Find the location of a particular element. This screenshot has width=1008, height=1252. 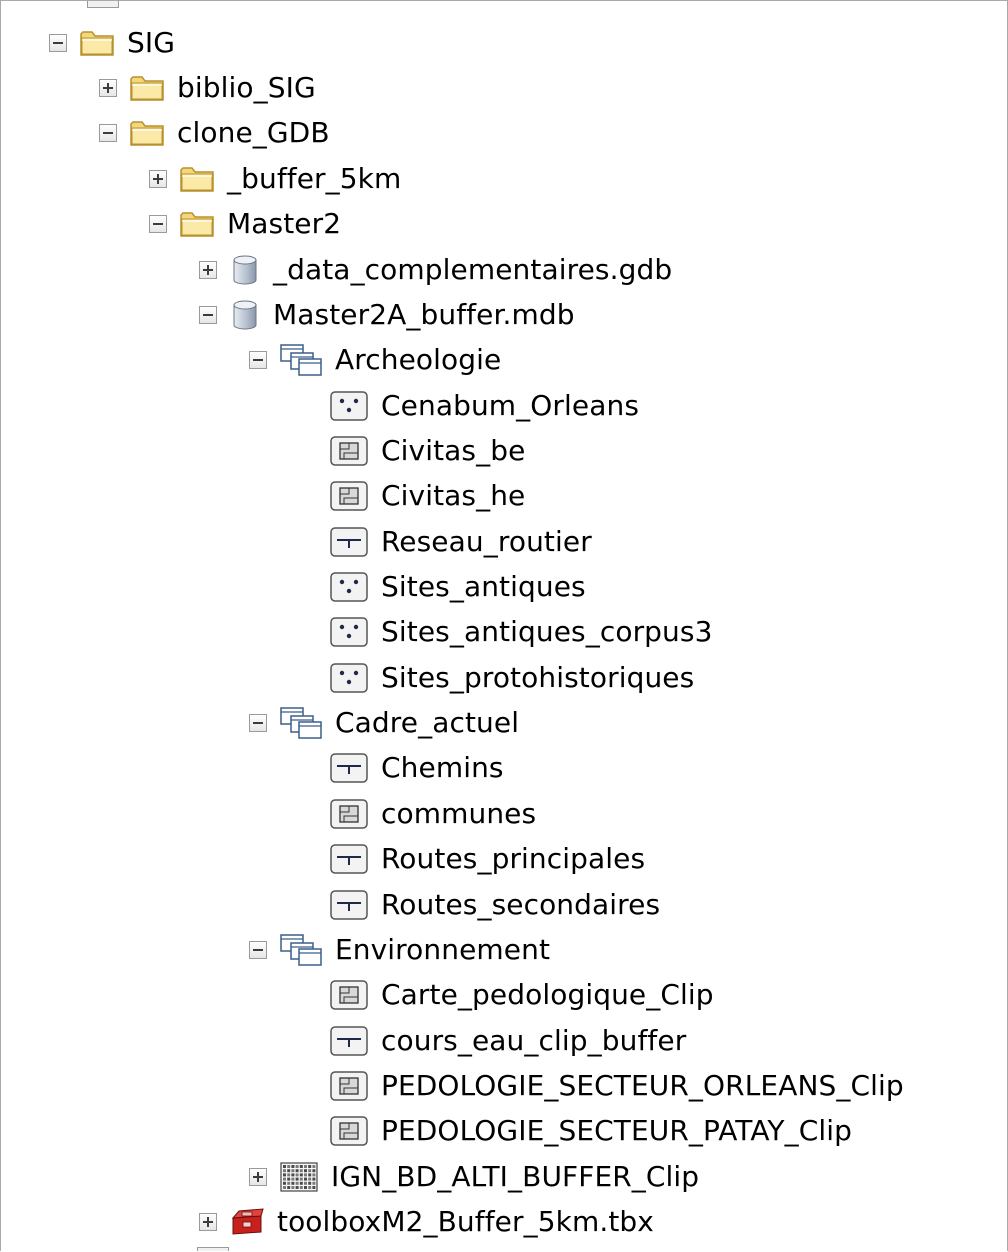

tree-node-label: PEDOLOGIE_SECTEUR_ORLEANS_Clip is located at coordinates (642, 1086).